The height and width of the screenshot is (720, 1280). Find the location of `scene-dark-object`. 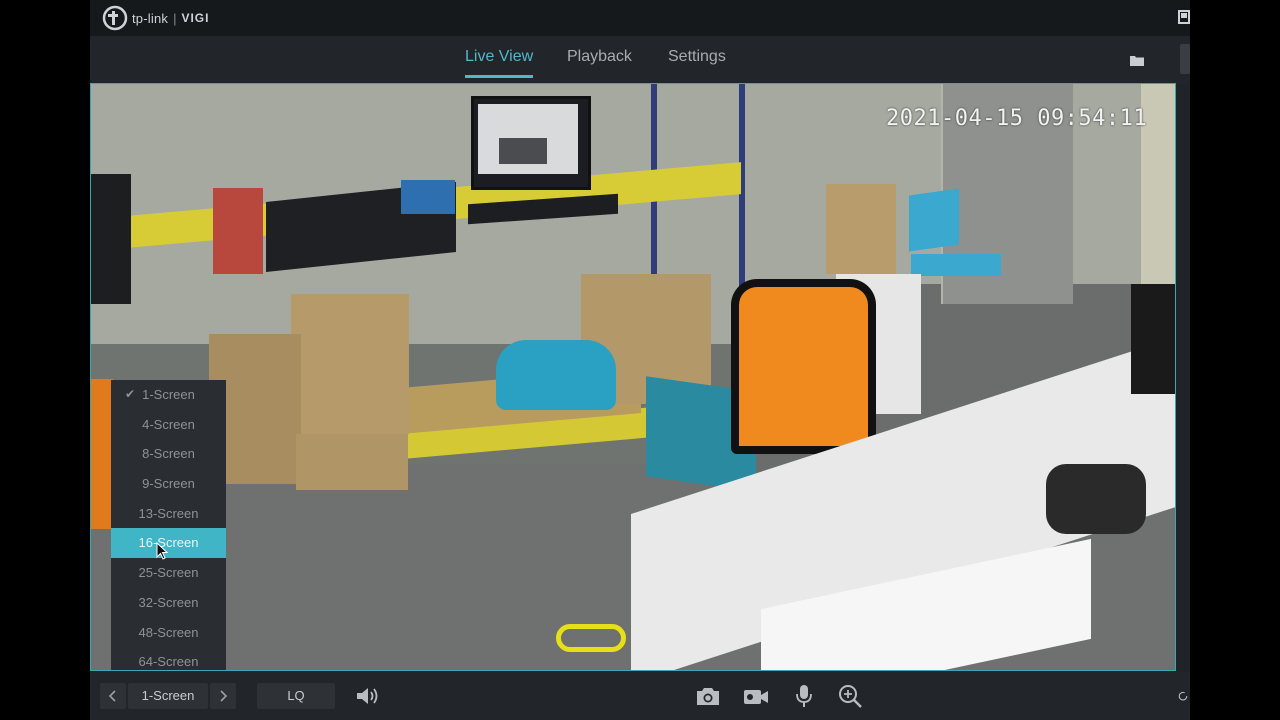

scene-dark-object is located at coordinates (111, 239).